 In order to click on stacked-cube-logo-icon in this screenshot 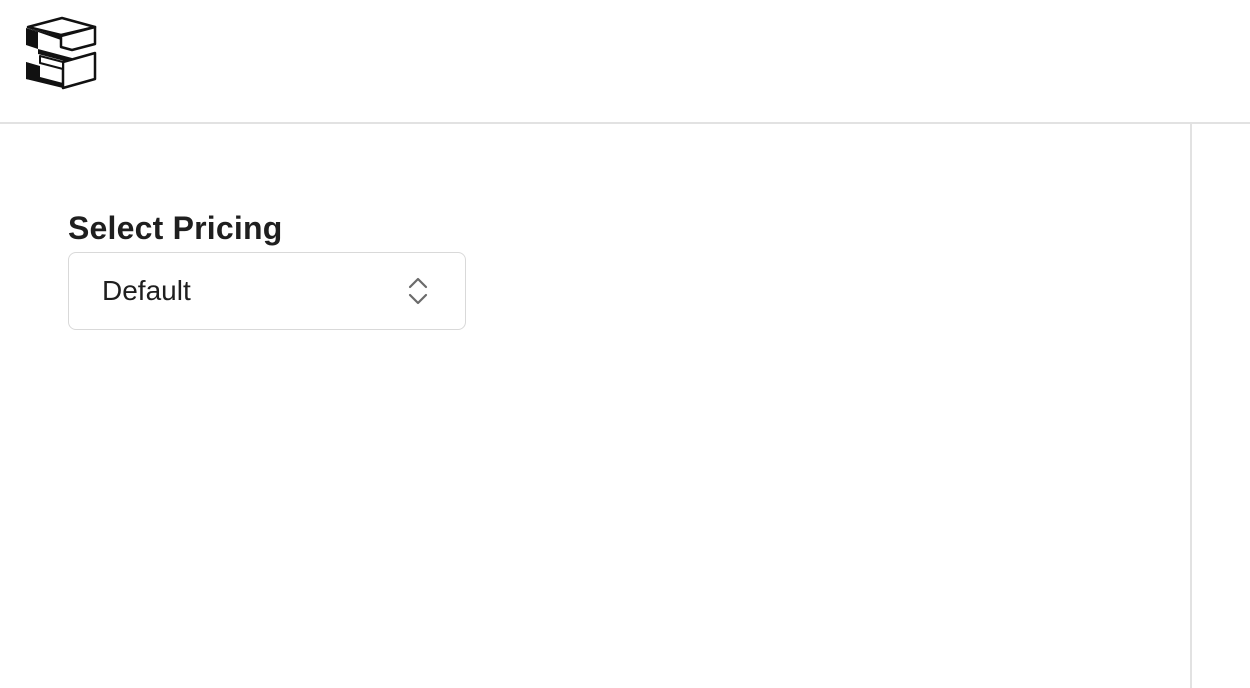, I will do `click(61, 53)`.